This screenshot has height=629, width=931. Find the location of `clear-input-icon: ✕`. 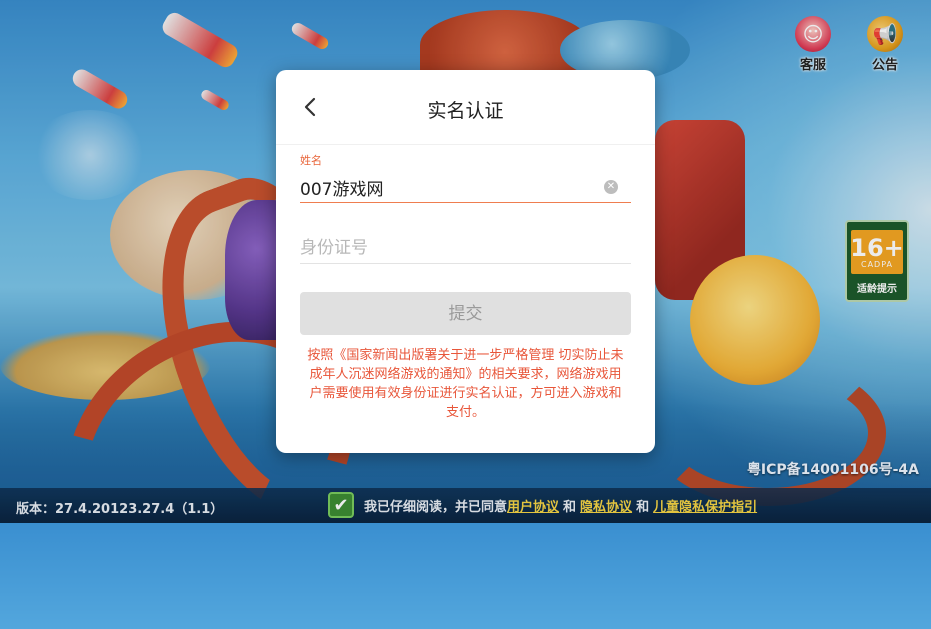

clear-input-icon: ✕ is located at coordinates (611, 187).